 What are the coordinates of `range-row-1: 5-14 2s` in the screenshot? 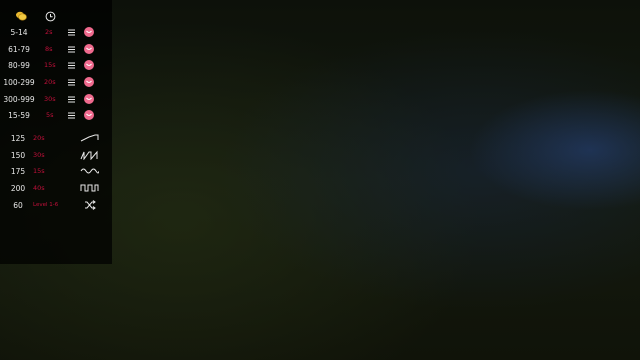 It's located at (56, 32).